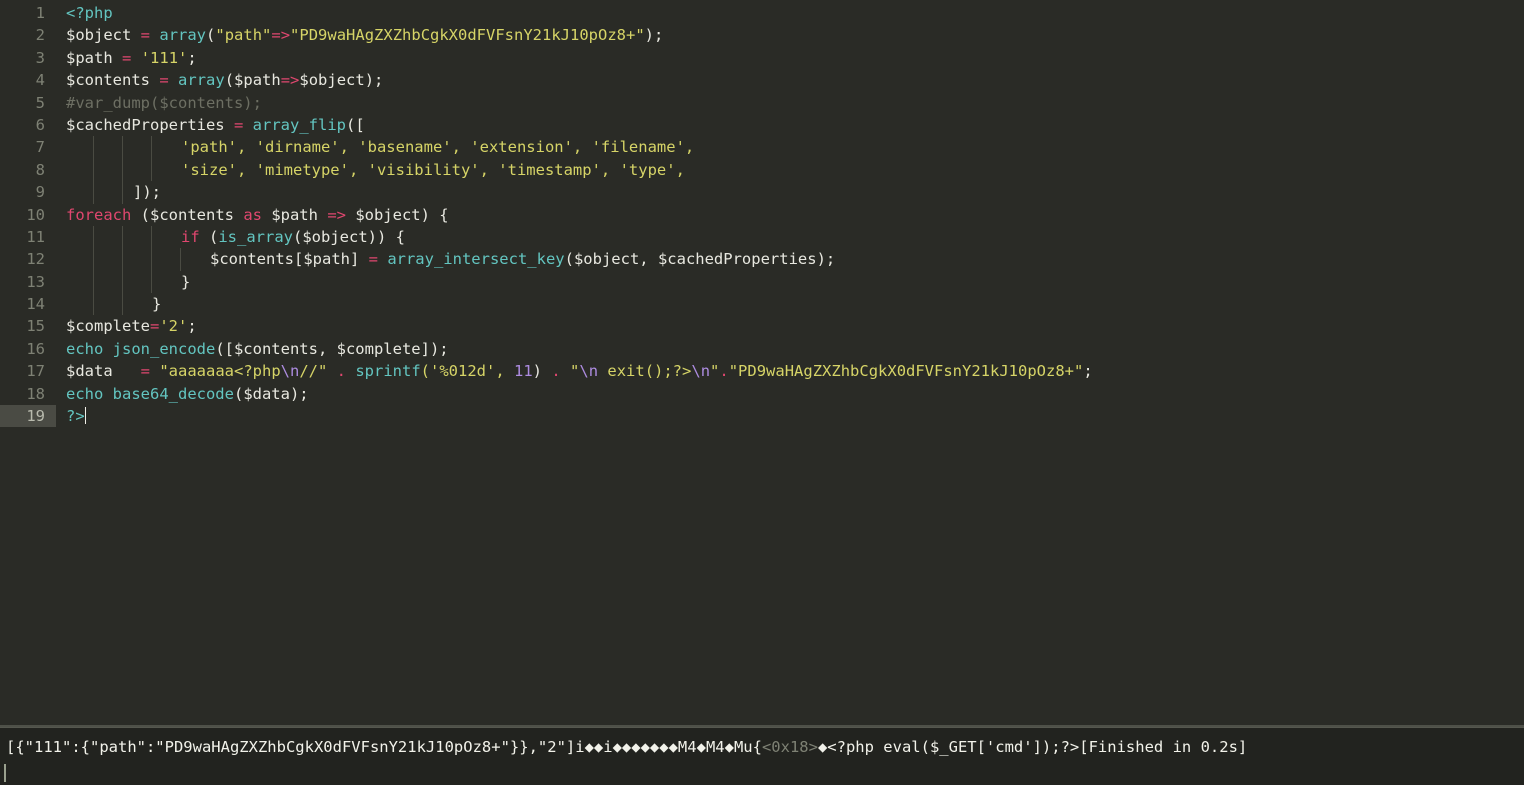  I want to click on line-number: 10, so click(35, 214).